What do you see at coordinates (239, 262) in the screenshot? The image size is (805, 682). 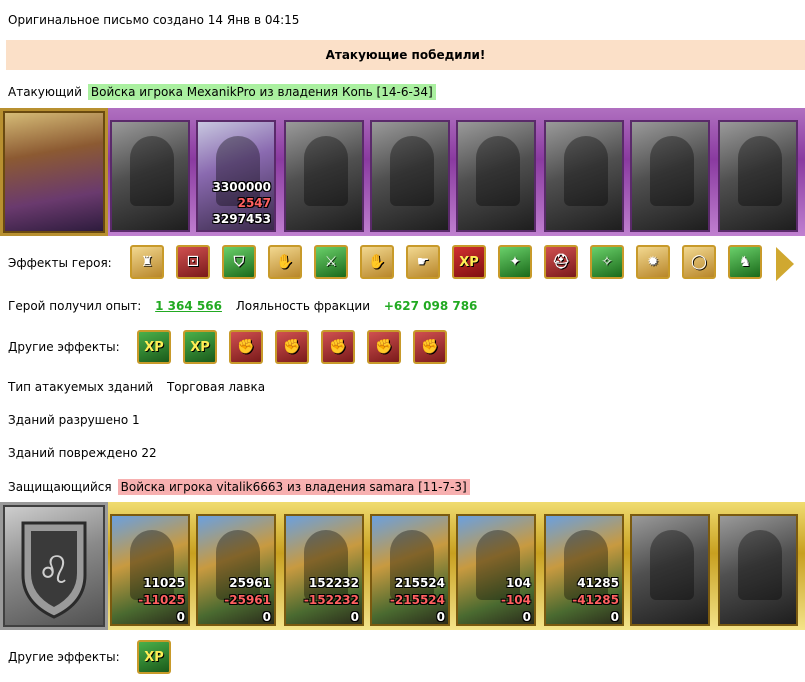 I see `shield-icon: ⛉` at bounding box center [239, 262].